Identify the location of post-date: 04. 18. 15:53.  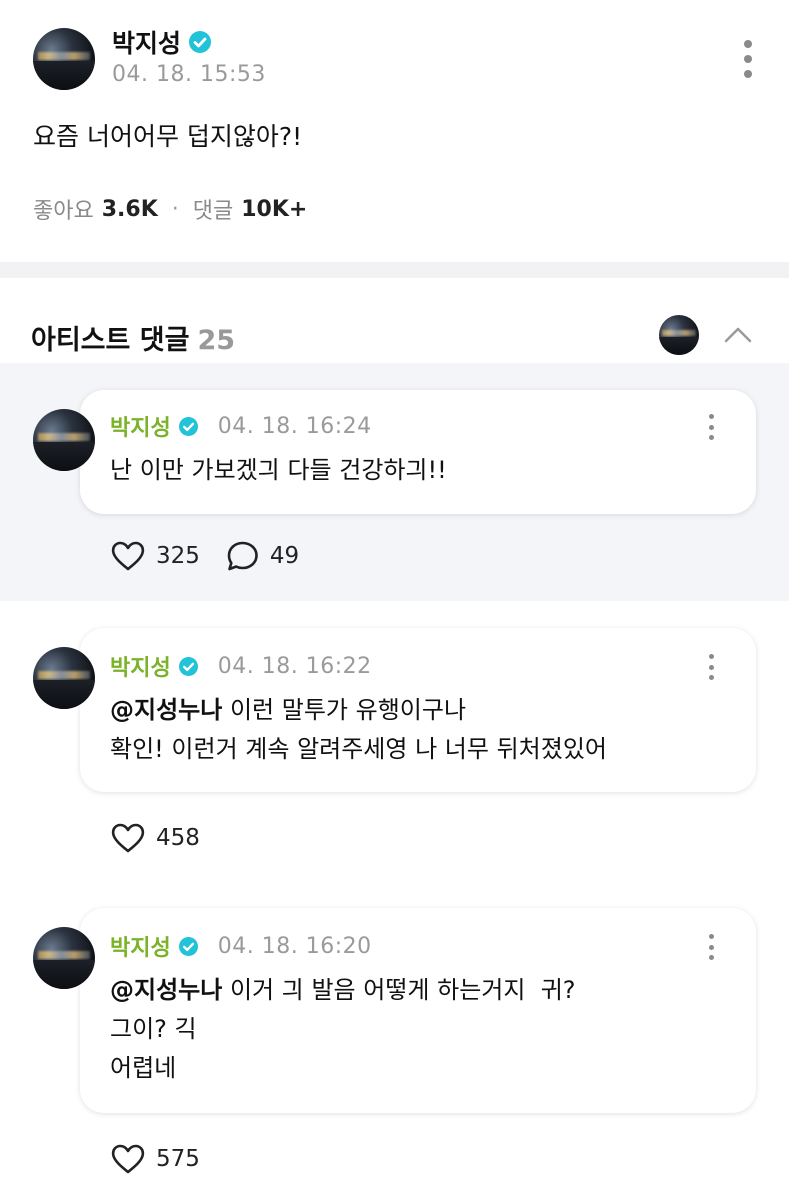
(189, 74).